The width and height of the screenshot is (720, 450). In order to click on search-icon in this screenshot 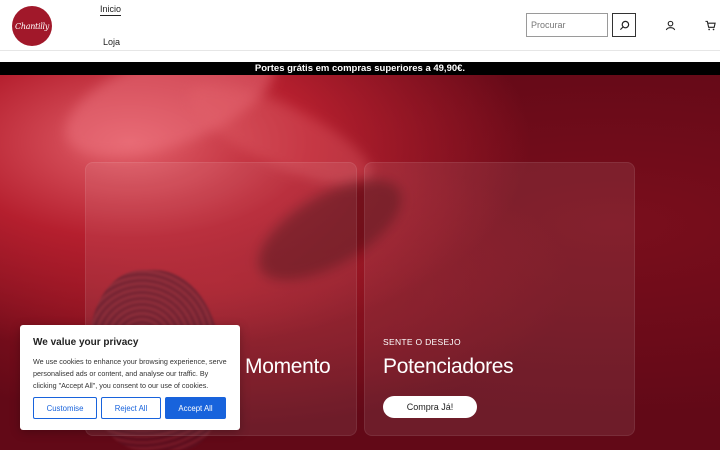, I will do `click(624, 25)`.